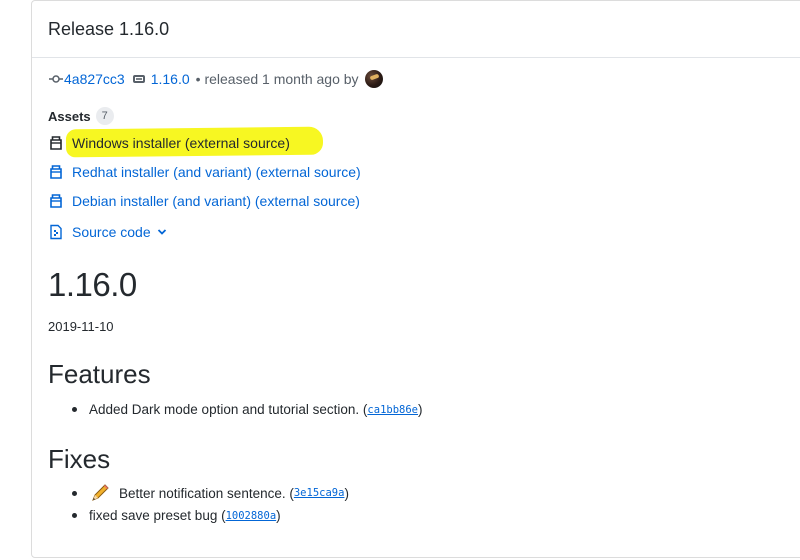  Describe the element at coordinates (99, 374) in the screenshot. I see `features-heading: Features` at that location.